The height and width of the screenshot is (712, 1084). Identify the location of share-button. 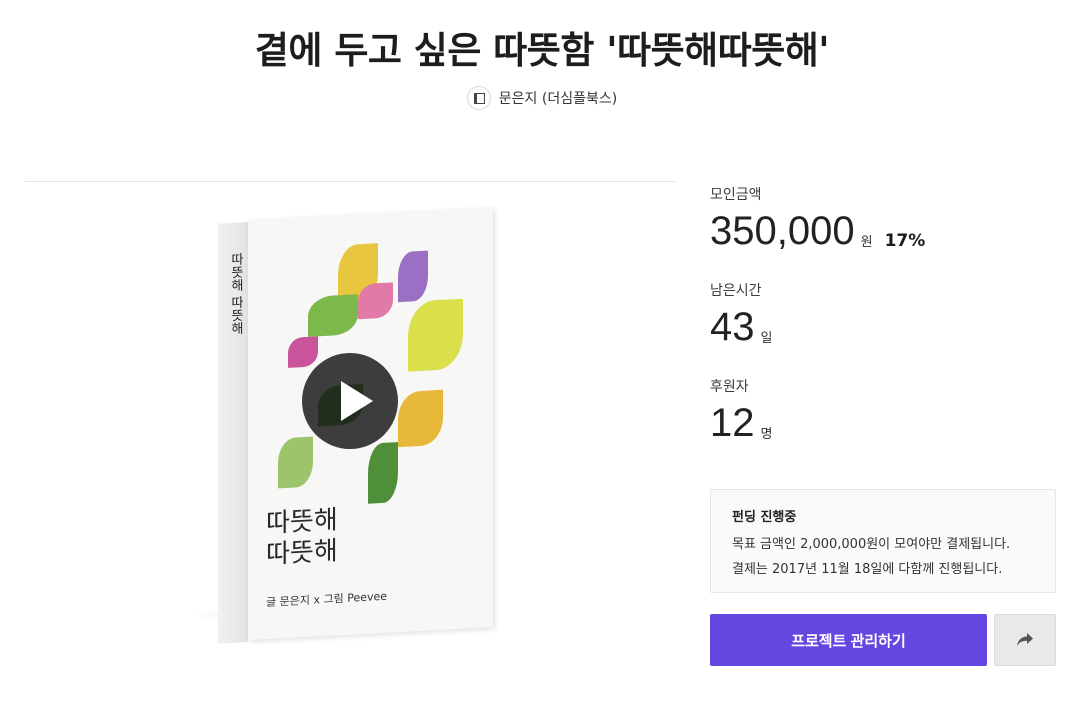
(1025, 640).